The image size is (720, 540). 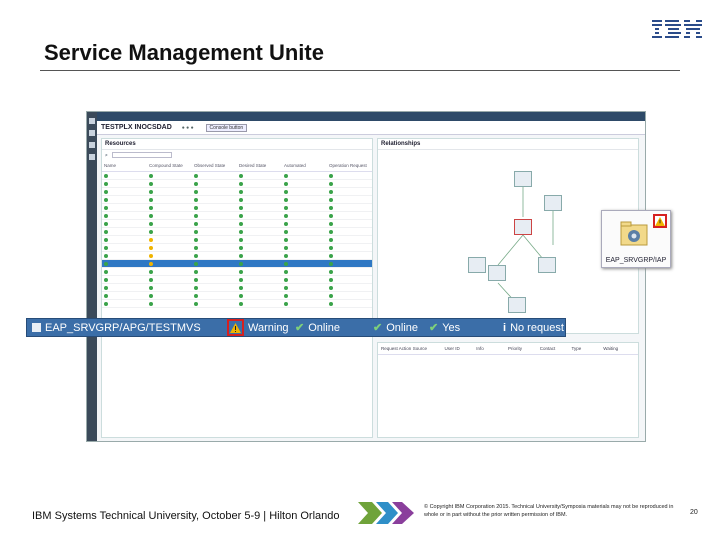 I want to click on settings-icon, so click(x=92, y=145).